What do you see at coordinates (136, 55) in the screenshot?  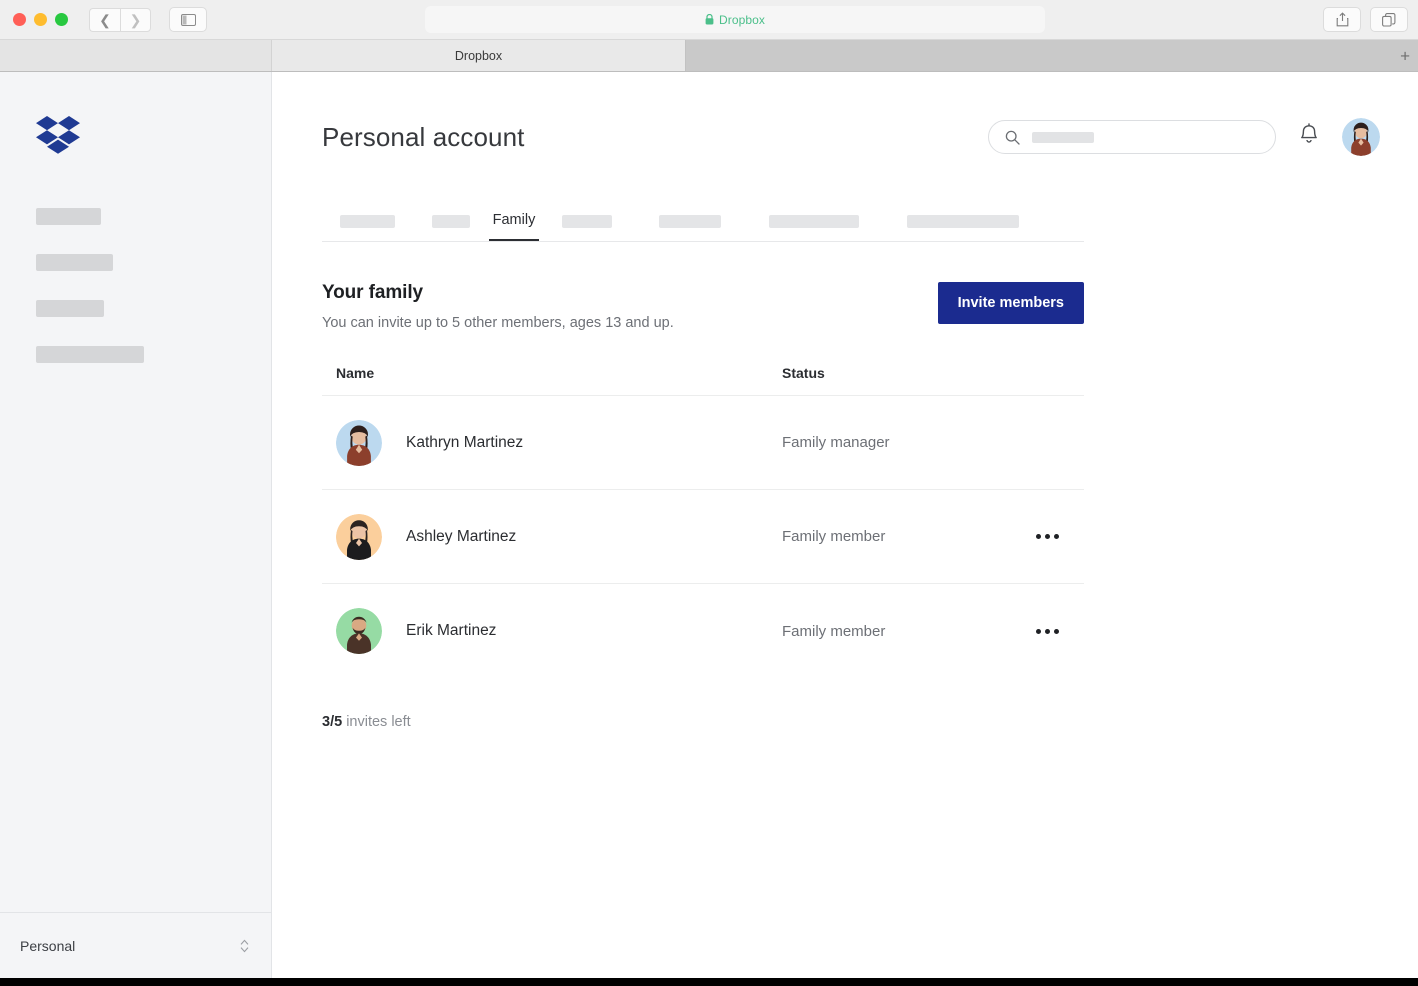 I see `tab-strip-spacer` at bounding box center [136, 55].